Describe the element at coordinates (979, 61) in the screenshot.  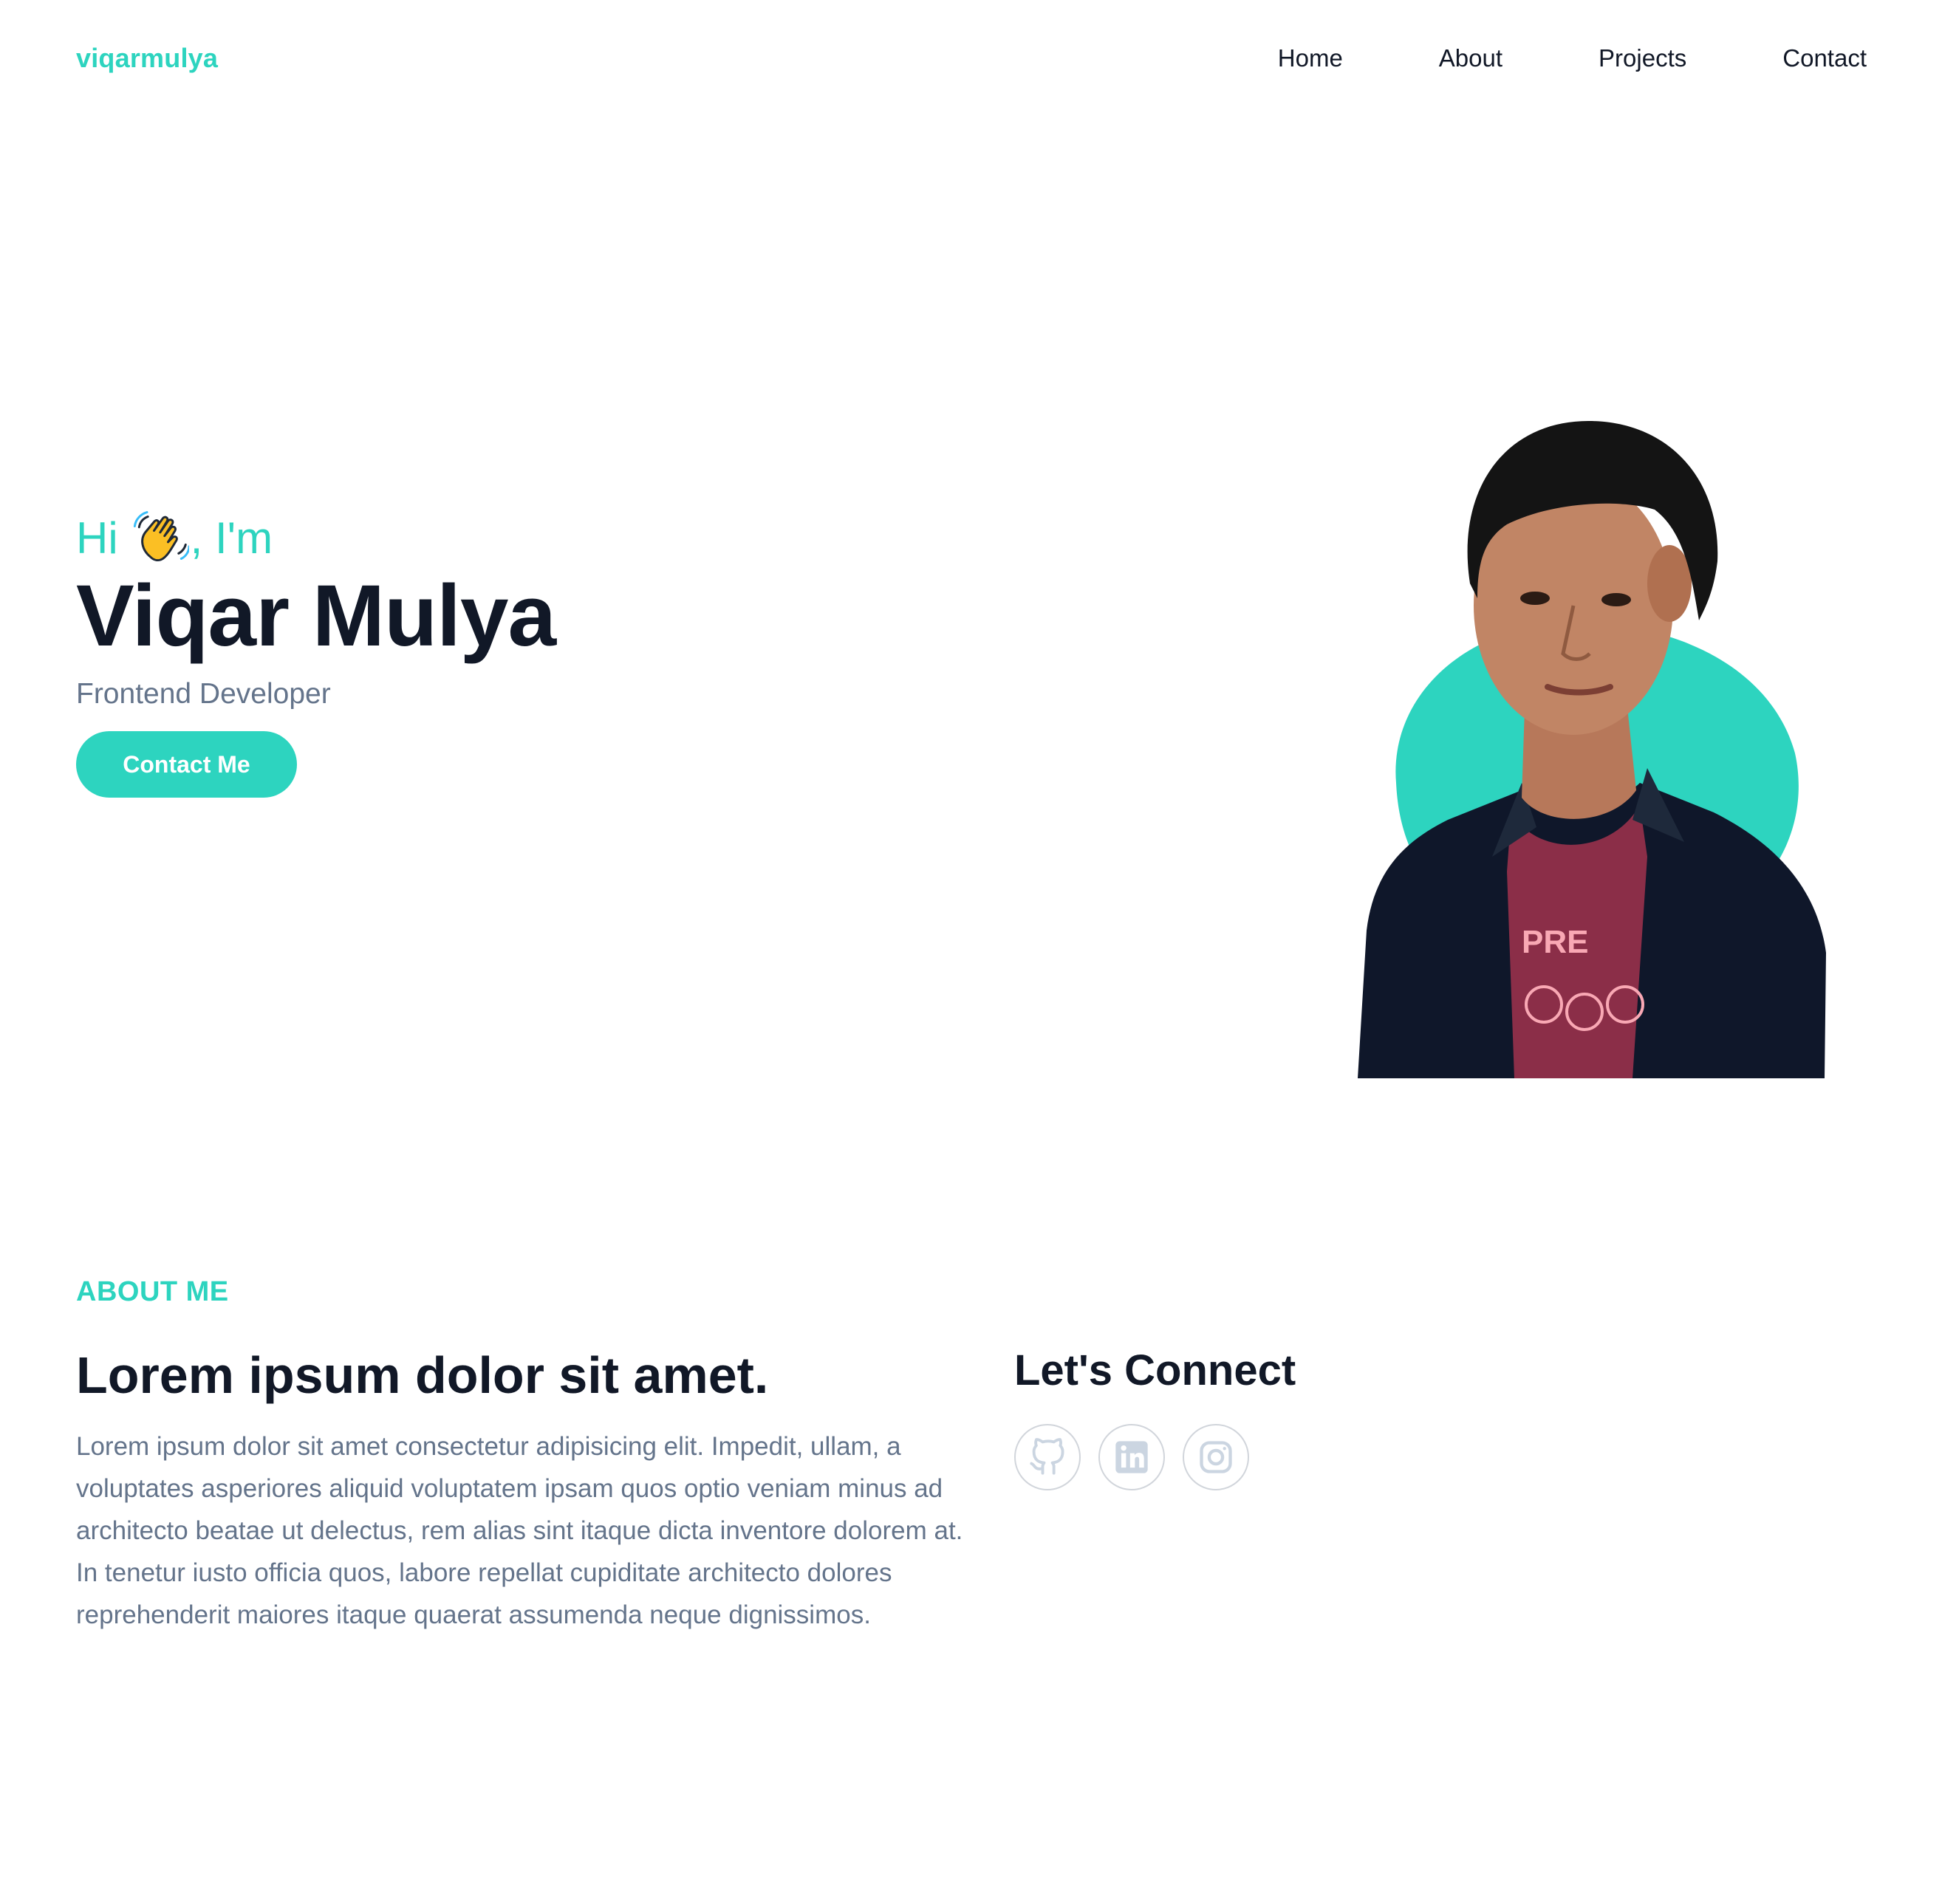
I see `navbar: viqarmulya Home About Projects Contact` at that location.